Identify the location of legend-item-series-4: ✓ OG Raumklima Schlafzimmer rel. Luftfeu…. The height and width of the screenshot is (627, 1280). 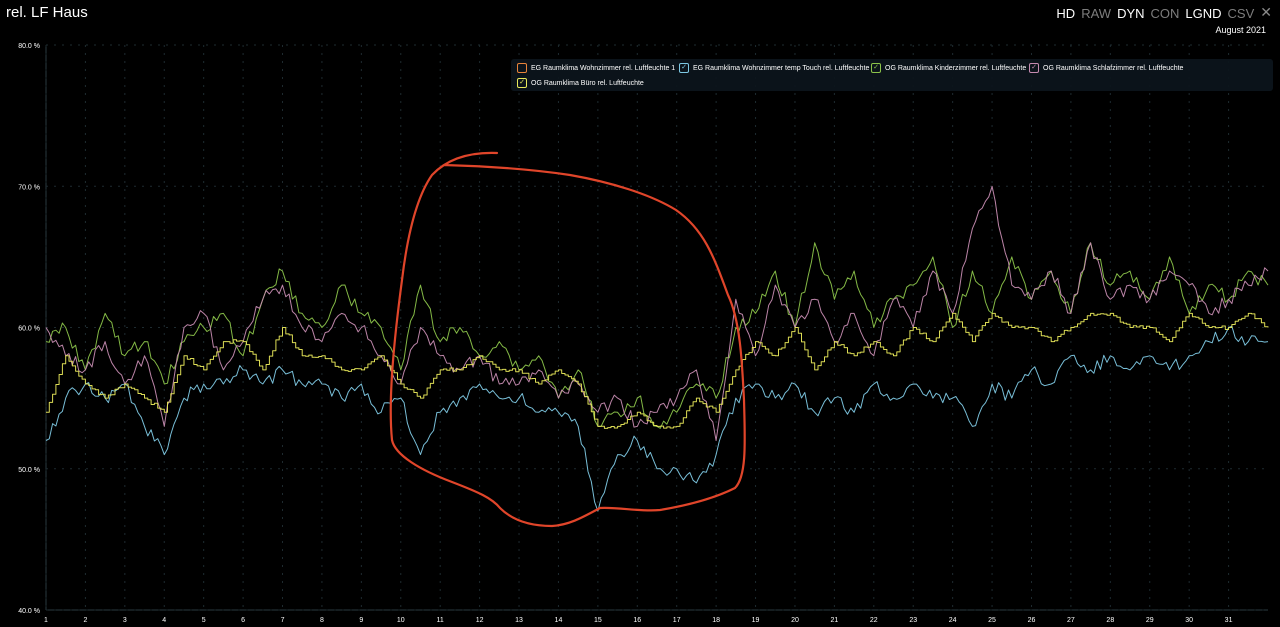
(1106, 68).